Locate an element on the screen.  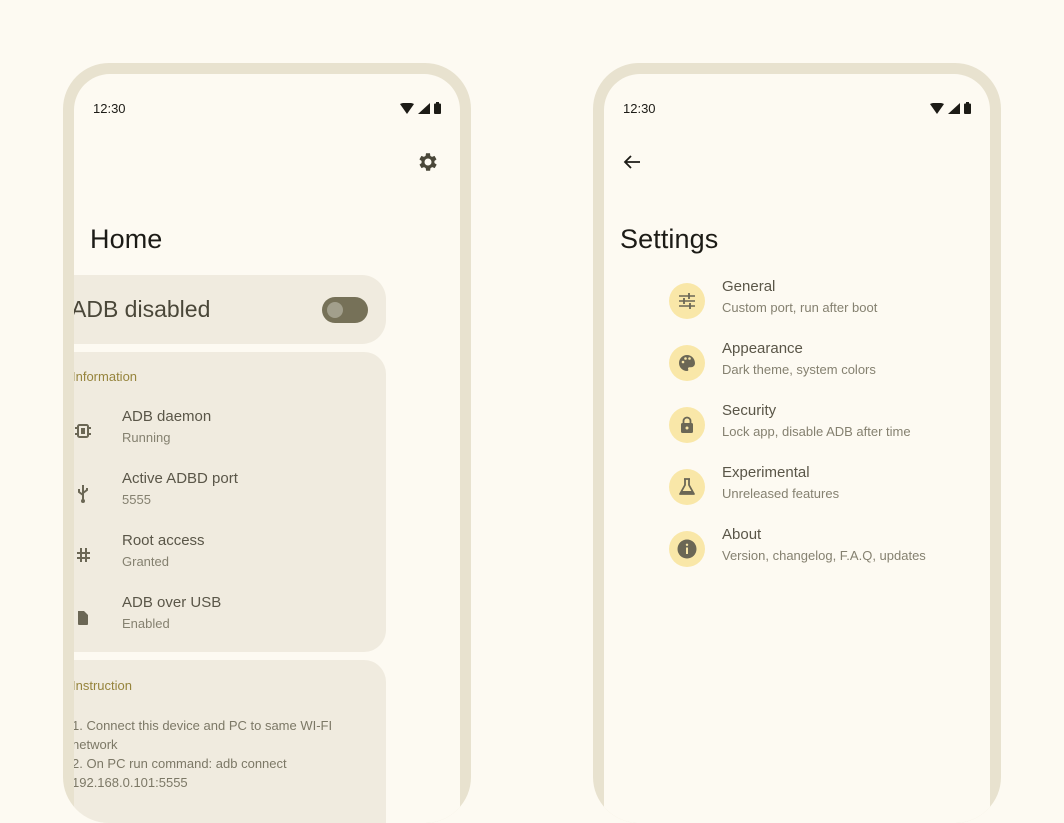
tune-icon is located at coordinates (687, 301).